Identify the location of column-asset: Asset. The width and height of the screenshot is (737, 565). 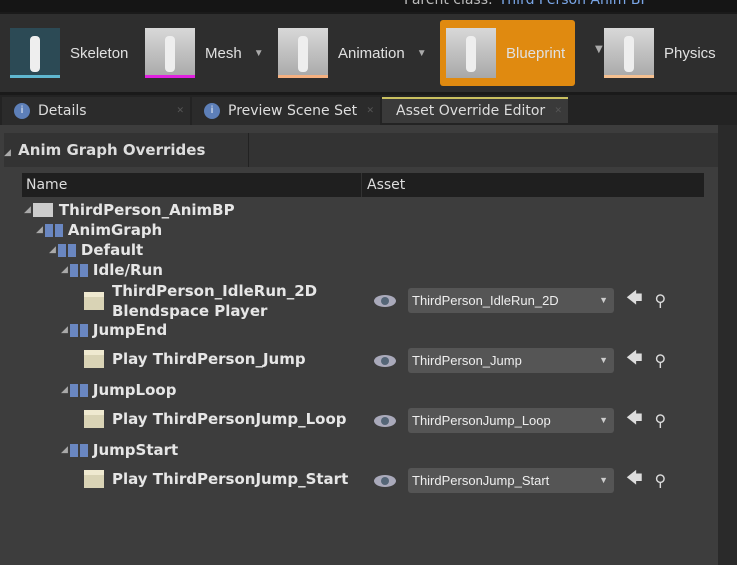
(386, 185).